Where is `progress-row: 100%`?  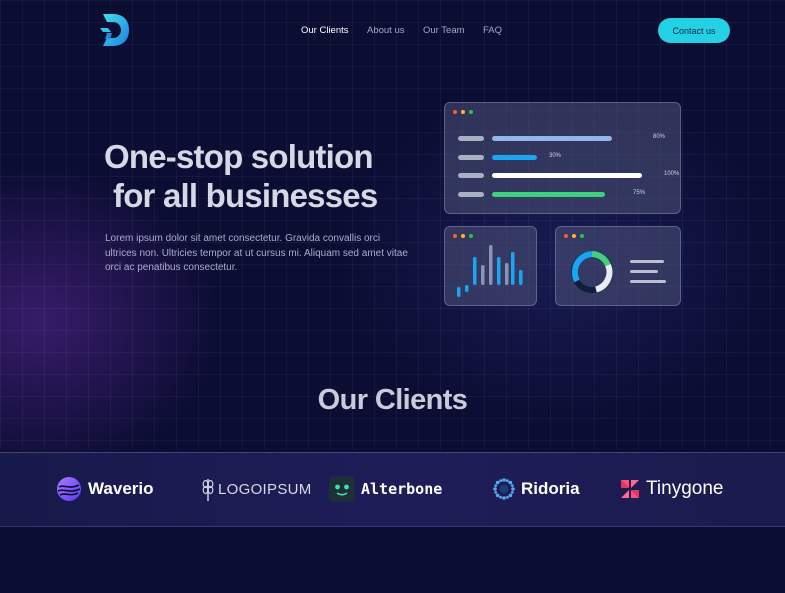
progress-row: 100% is located at coordinates (568, 175).